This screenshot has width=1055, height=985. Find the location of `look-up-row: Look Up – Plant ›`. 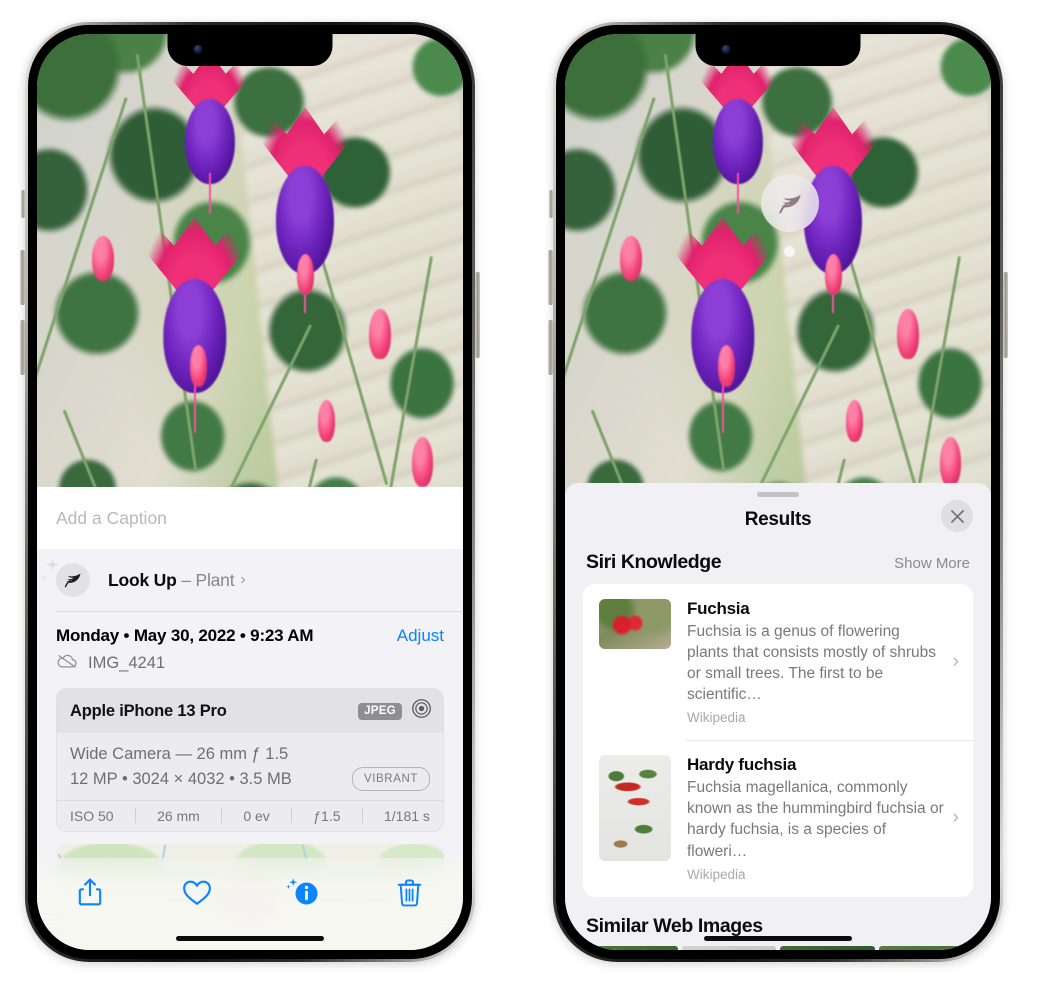

look-up-row: Look Up – Plant › is located at coordinates (250, 580).